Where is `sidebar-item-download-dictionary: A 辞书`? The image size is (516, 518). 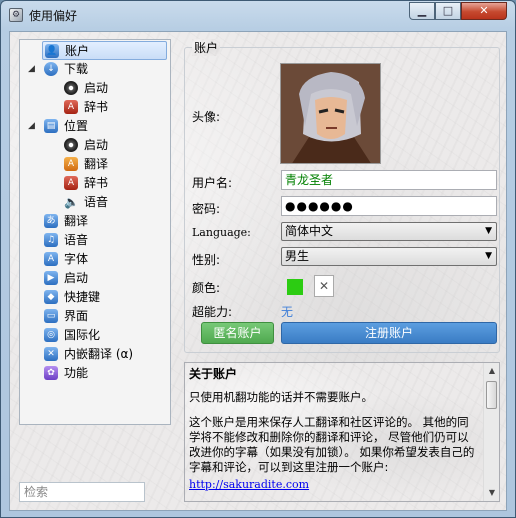
sidebar-item-download-dictionary: A 辞书 is located at coordinates (95, 107).